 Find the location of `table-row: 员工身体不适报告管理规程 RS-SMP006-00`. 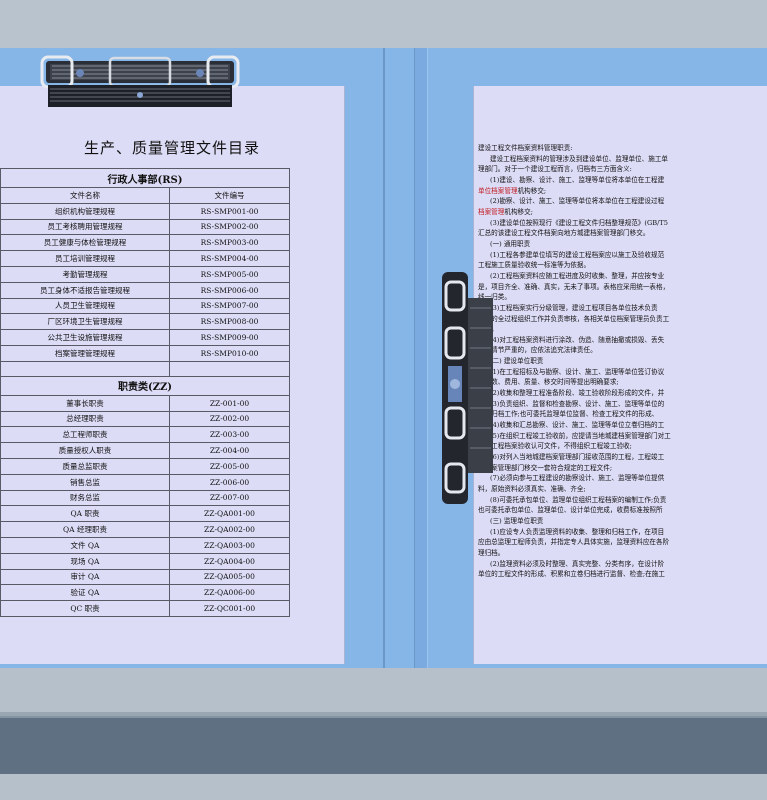

table-row: 员工身体不适报告管理规程 RS-SMP006-00 is located at coordinates (145, 290).